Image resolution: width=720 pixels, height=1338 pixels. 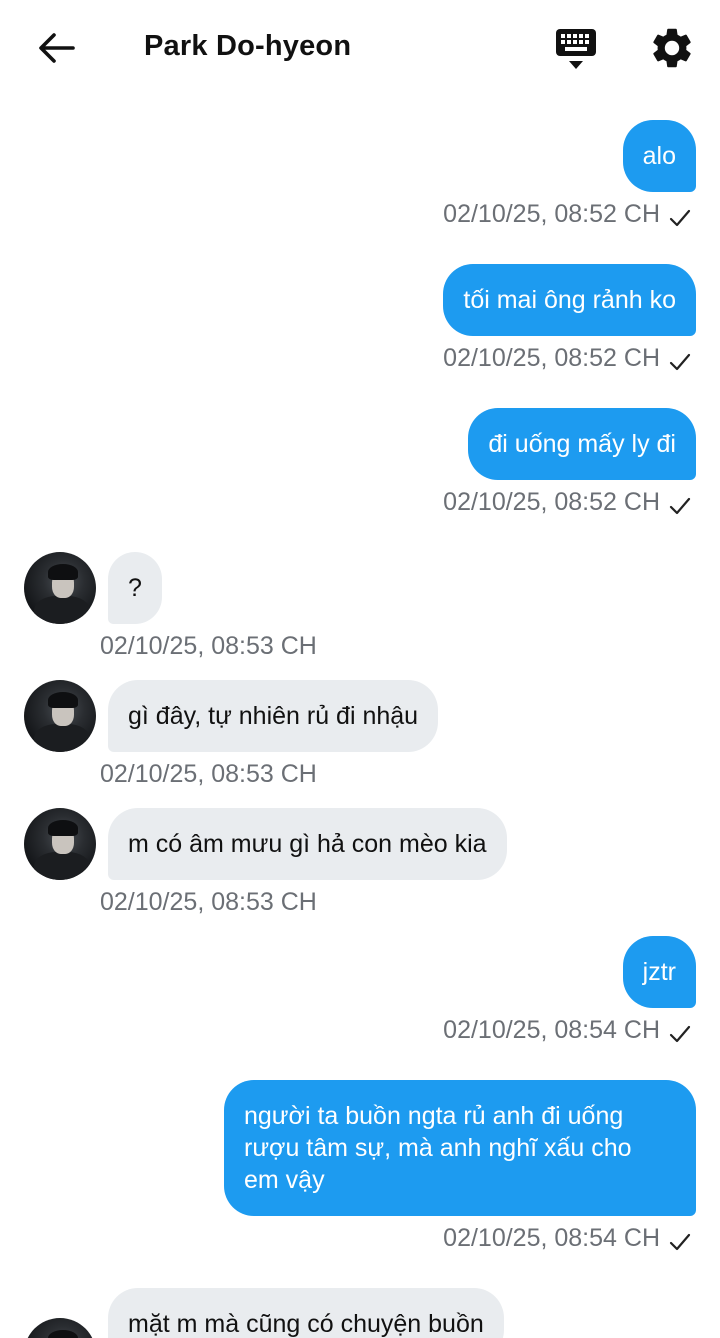 What do you see at coordinates (248, 46) in the screenshot?
I see `conversation-title: Park Do-hyeon` at bounding box center [248, 46].